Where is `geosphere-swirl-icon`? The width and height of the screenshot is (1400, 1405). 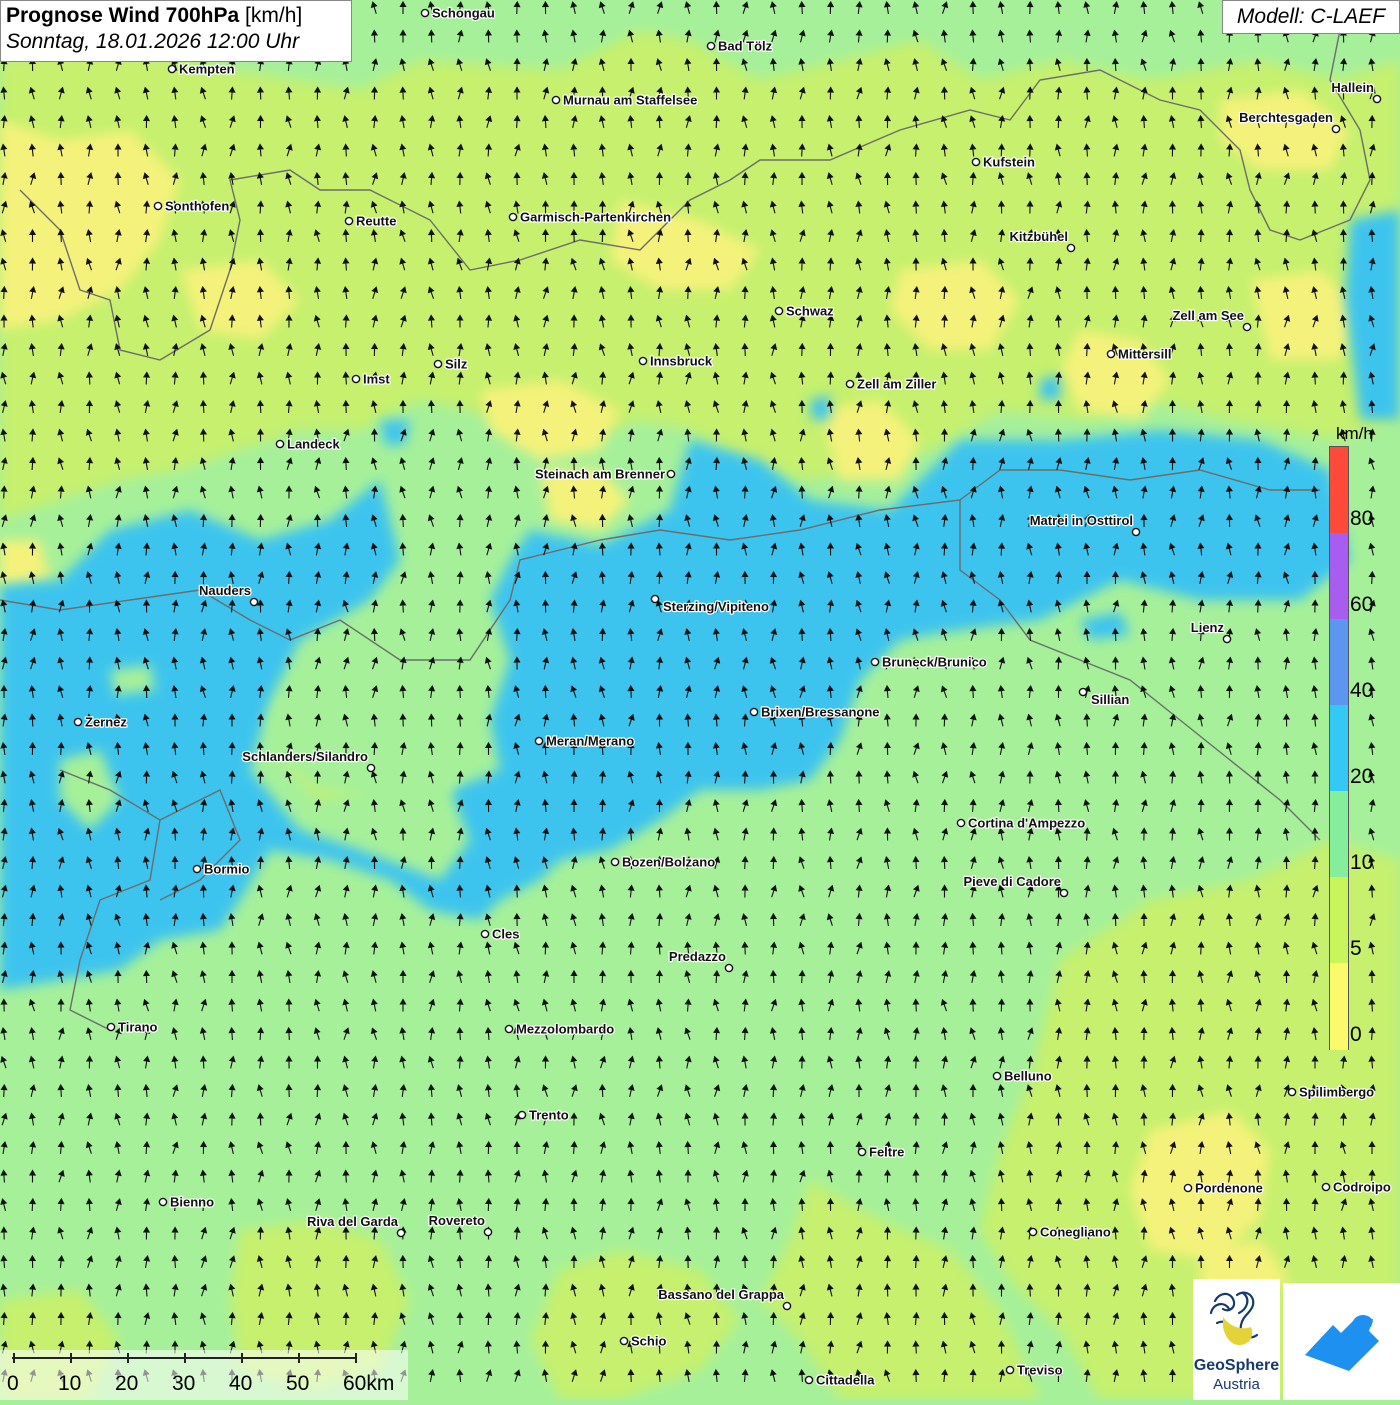
geosphere-swirl-icon is located at coordinates (1234, 1318).